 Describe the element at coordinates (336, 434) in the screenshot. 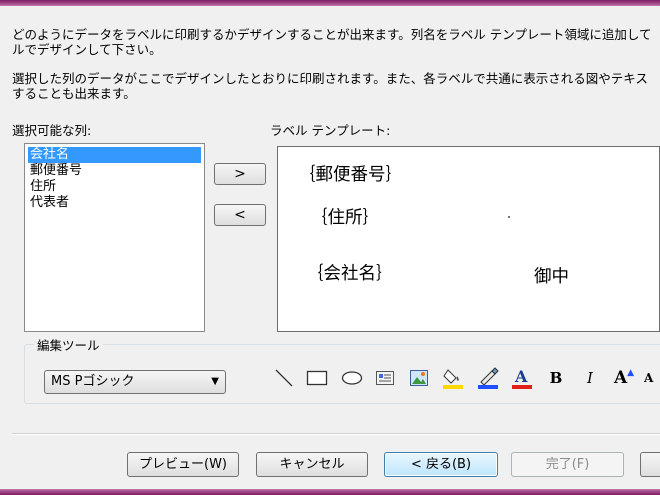

I see `footer-separator` at that location.